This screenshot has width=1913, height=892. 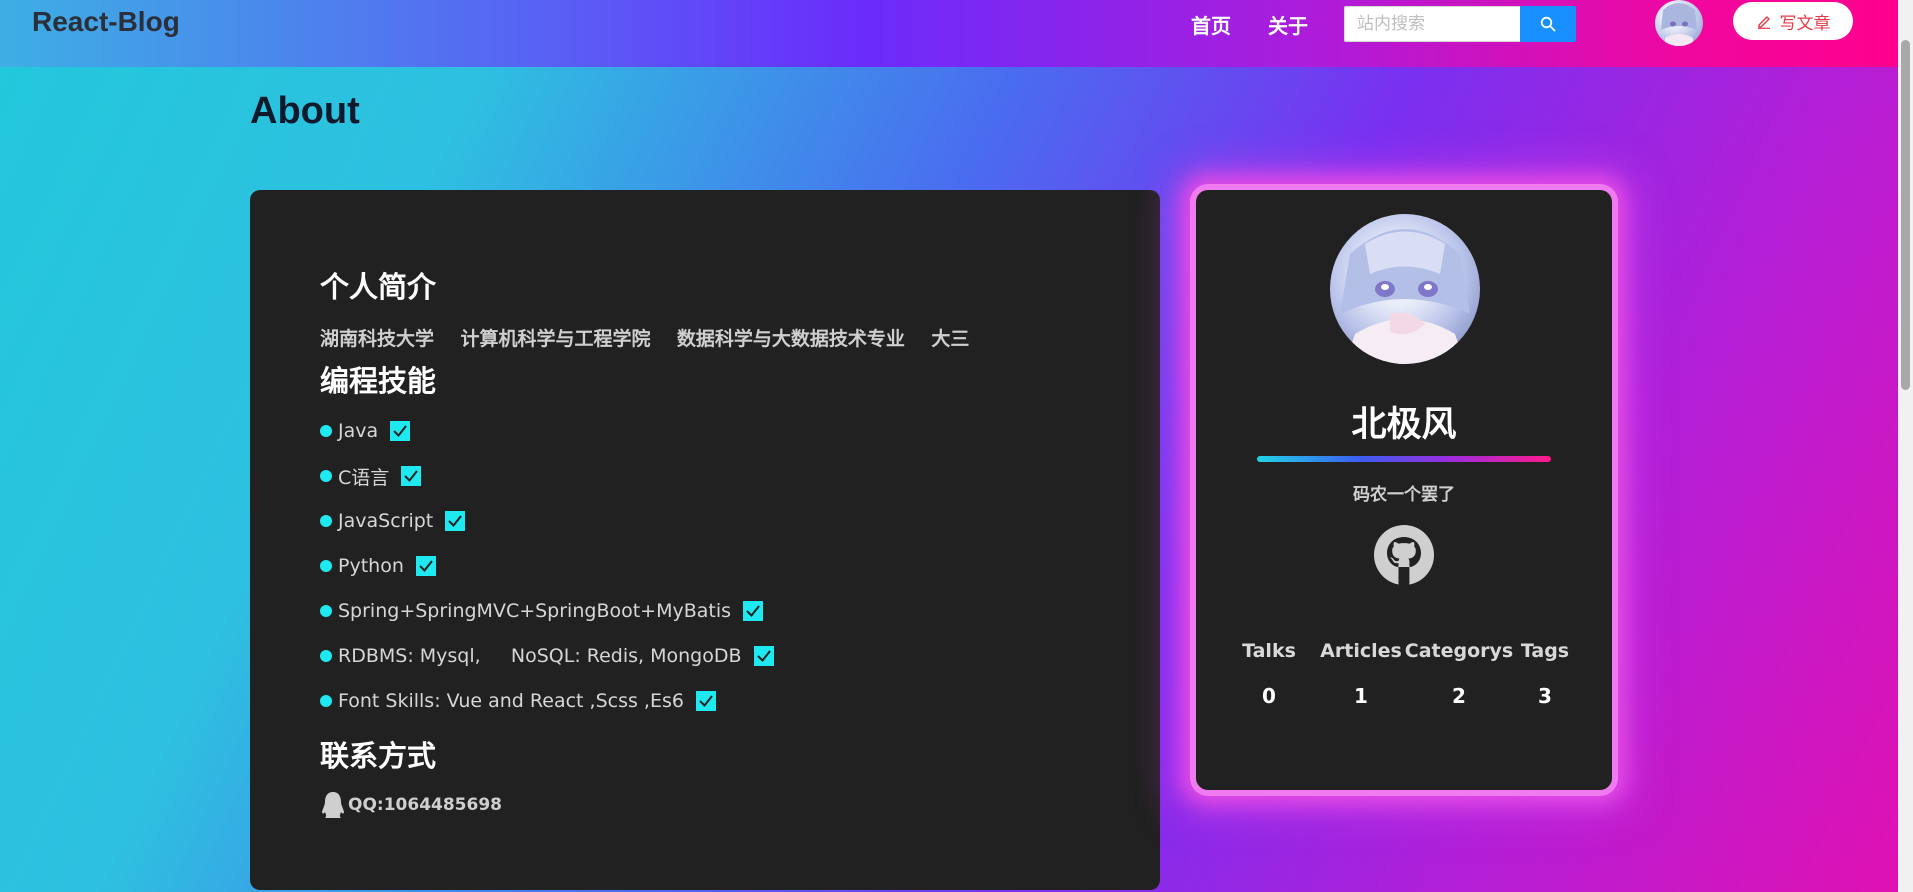 I want to click on skill-item: Python, so click(x=378, y=566).